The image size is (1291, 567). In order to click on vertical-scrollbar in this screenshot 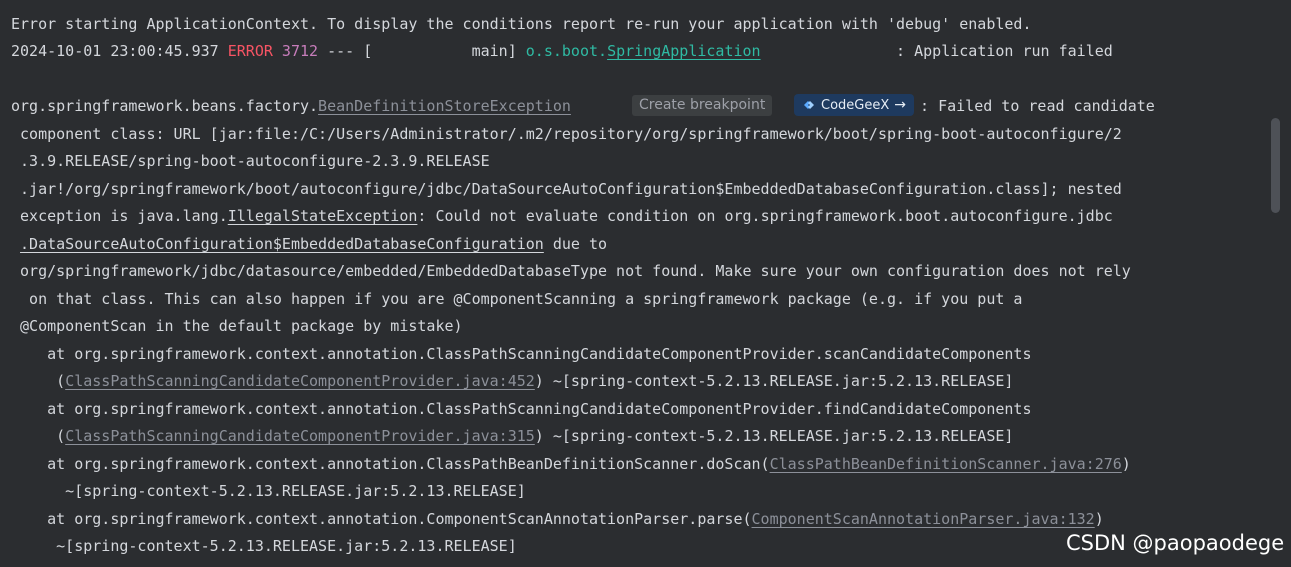, I will do `click(1281, 283)`.